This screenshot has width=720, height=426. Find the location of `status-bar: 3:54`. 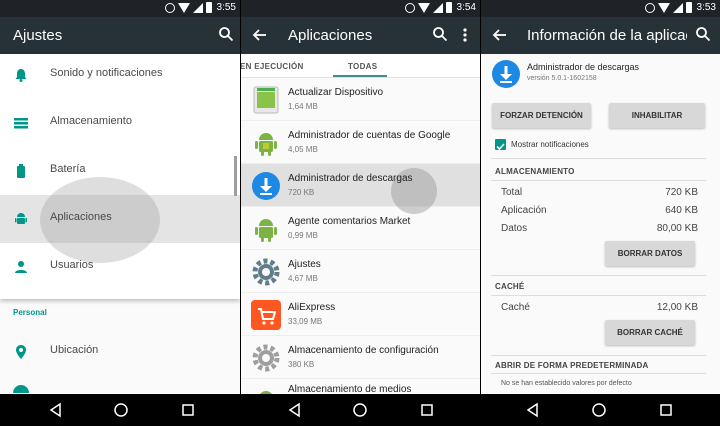

status-bar: 3:54 is located at coordinates (360, 8).